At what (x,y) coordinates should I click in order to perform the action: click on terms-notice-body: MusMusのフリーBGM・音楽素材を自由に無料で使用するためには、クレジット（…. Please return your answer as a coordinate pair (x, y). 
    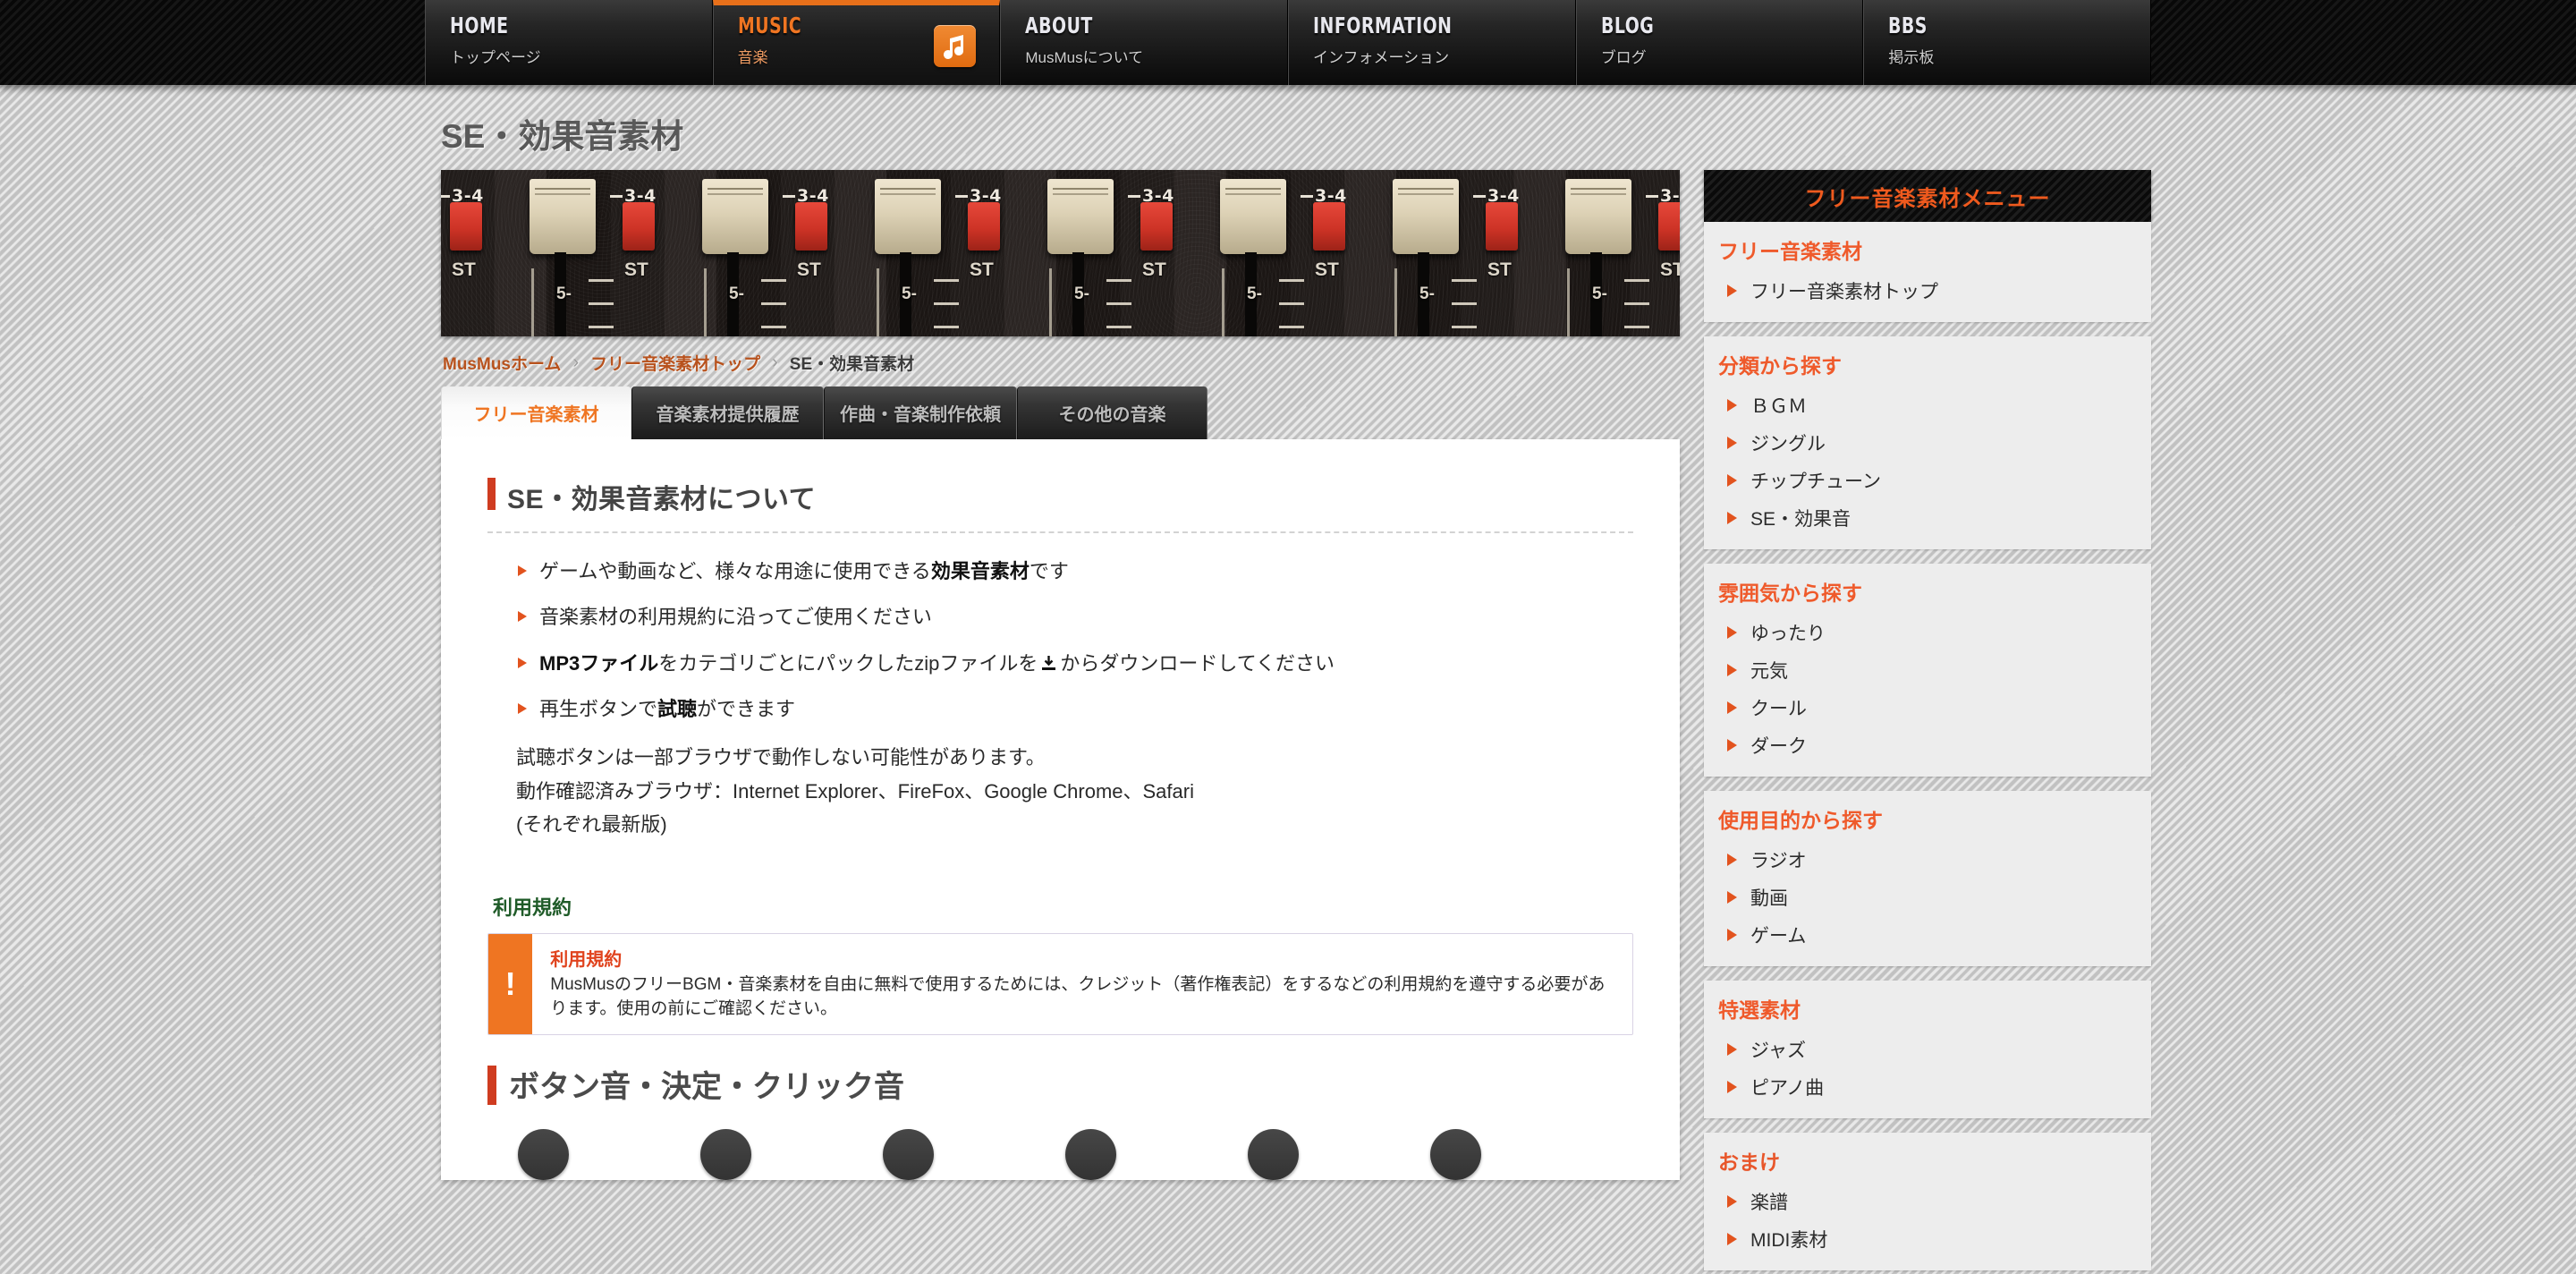
    Looking at the image, I should click on (1078, 997).